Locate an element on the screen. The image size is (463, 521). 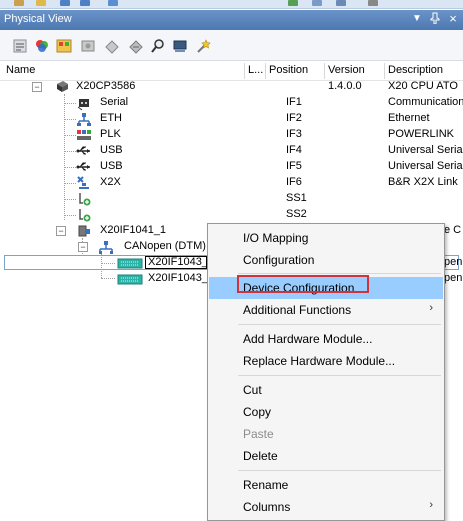
tree-row-usb: USB IF5 Universal Seria is located at coordinates (231, 167).